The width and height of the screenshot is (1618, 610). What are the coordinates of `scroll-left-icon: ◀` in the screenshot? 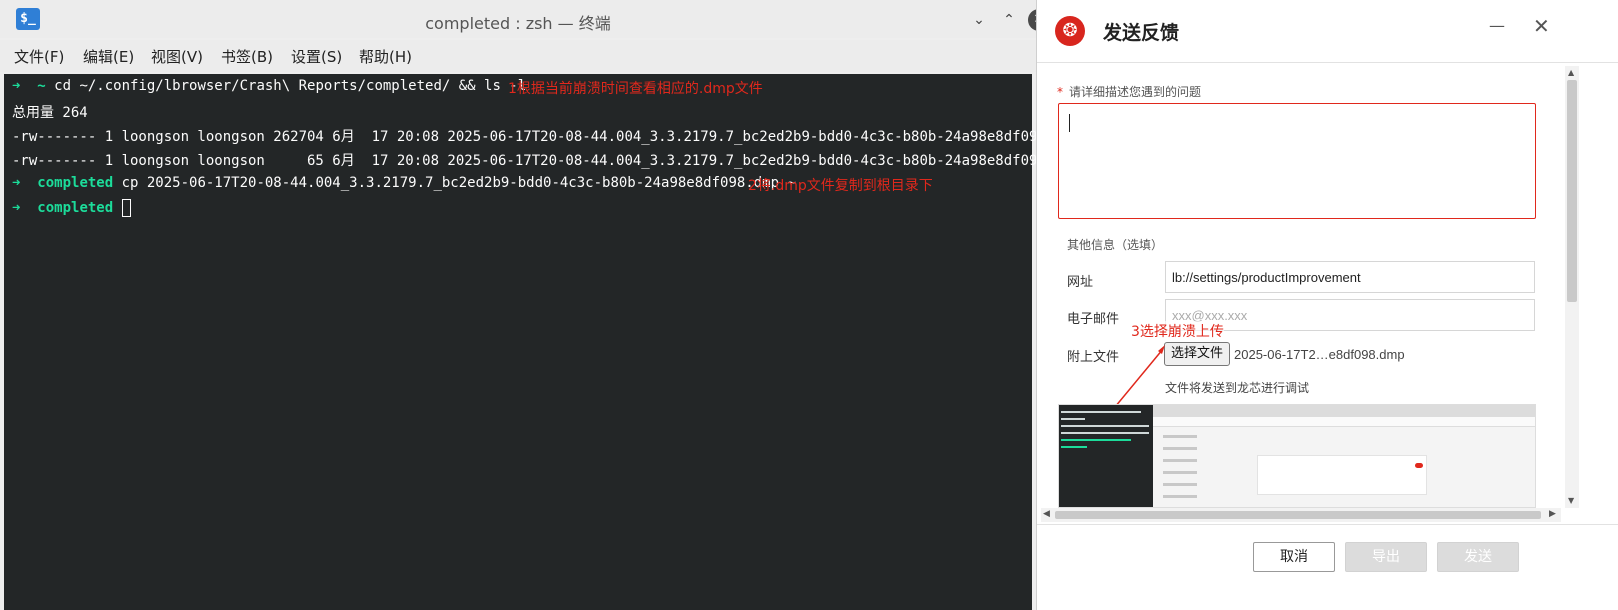 It's located at (1046, 514).